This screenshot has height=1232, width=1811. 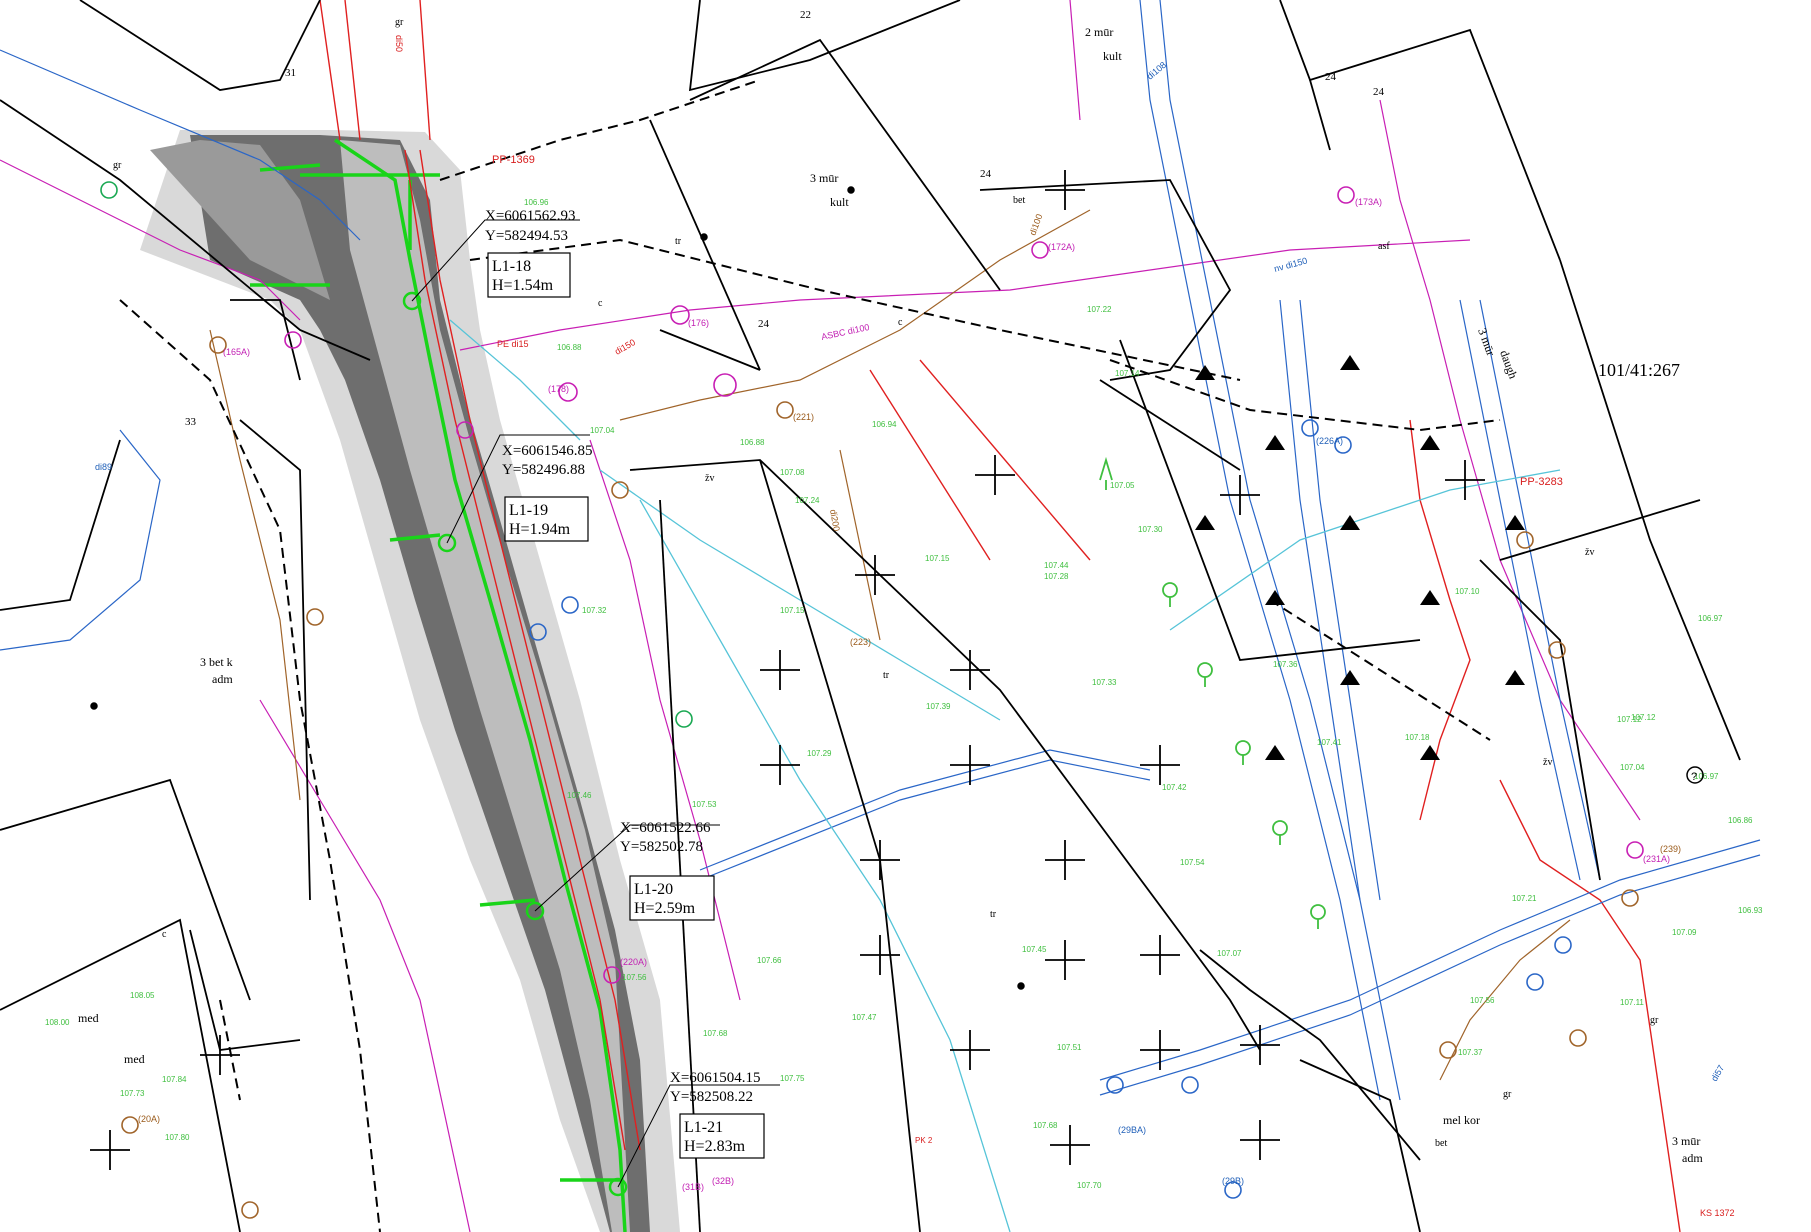 What do you see at coordinates (1656, 859) in the screenshot?
I see `well-label: (231A)` at bounding box center [1656, 859].